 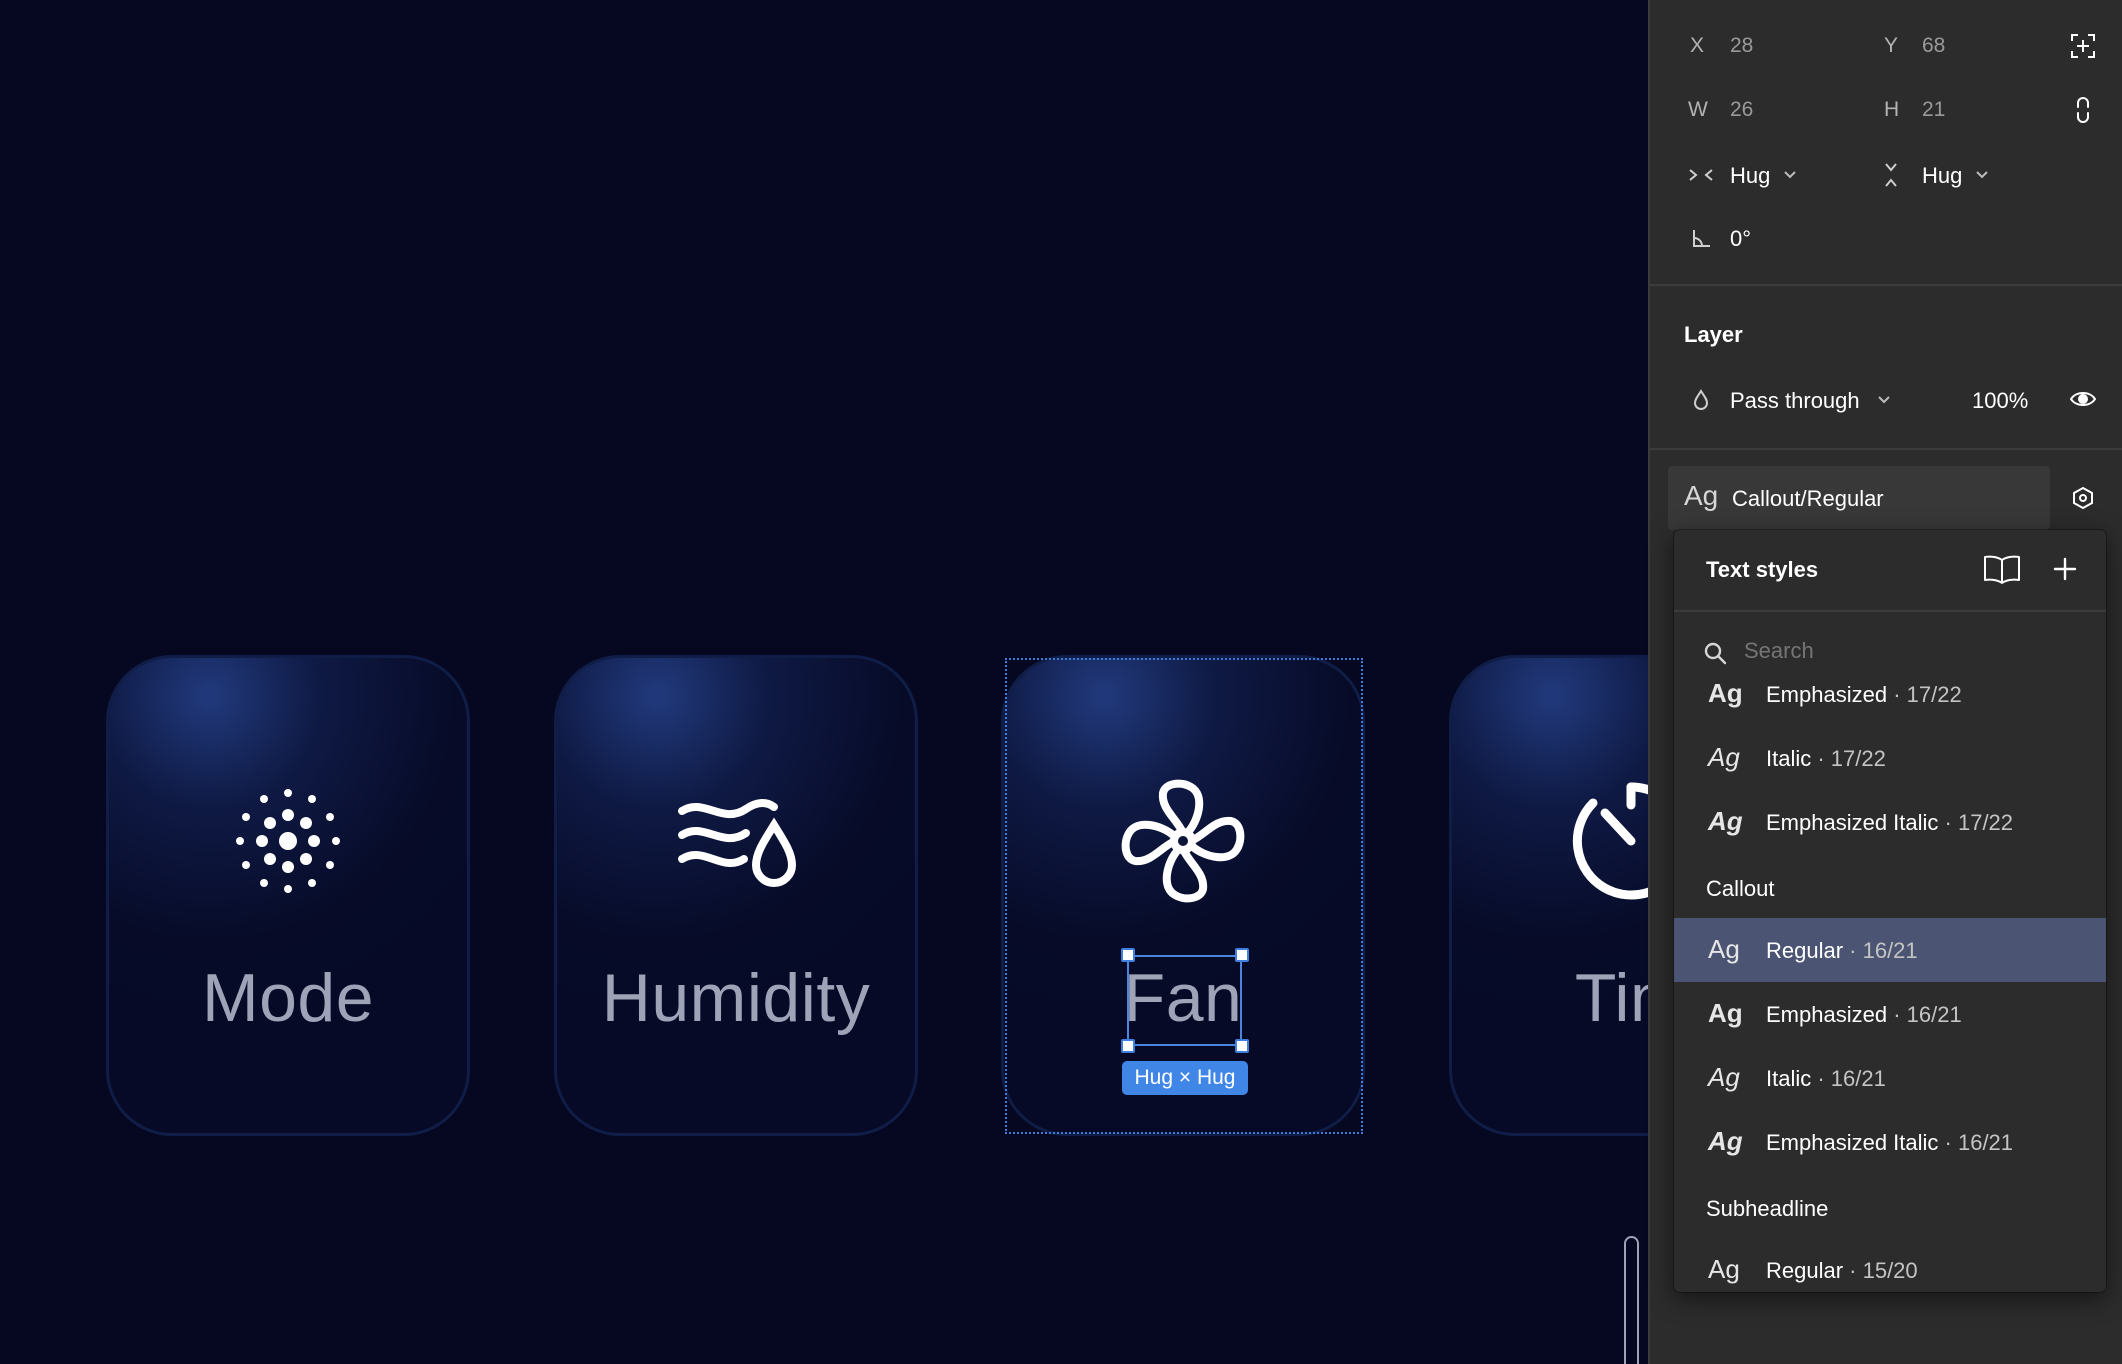 I want to click on style-name: Italic · 16/21, so click(x=1826, y=1078).